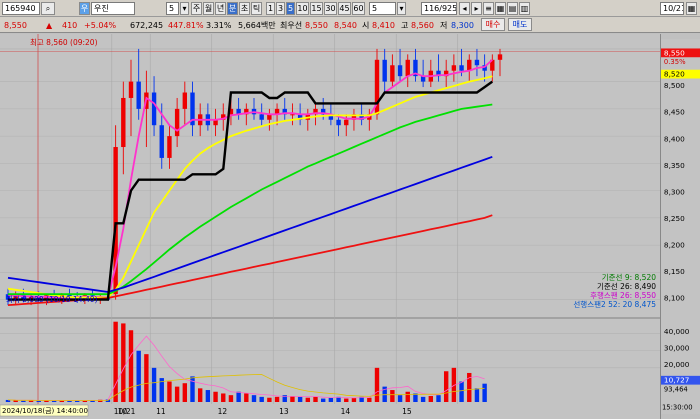 This screenshot has height=419, width=700. Describe the element at coordinates (674, 298) in the screenshot. I see `price-tick: 8,100` at that location.